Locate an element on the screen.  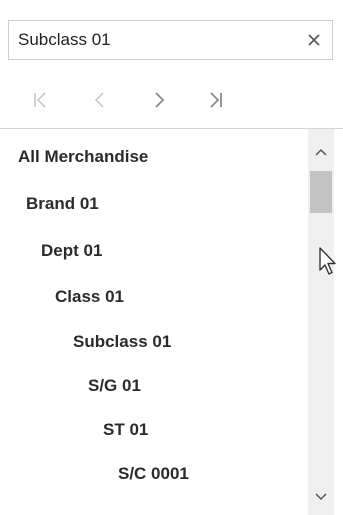
next-button is located at coordinates (159, 100).